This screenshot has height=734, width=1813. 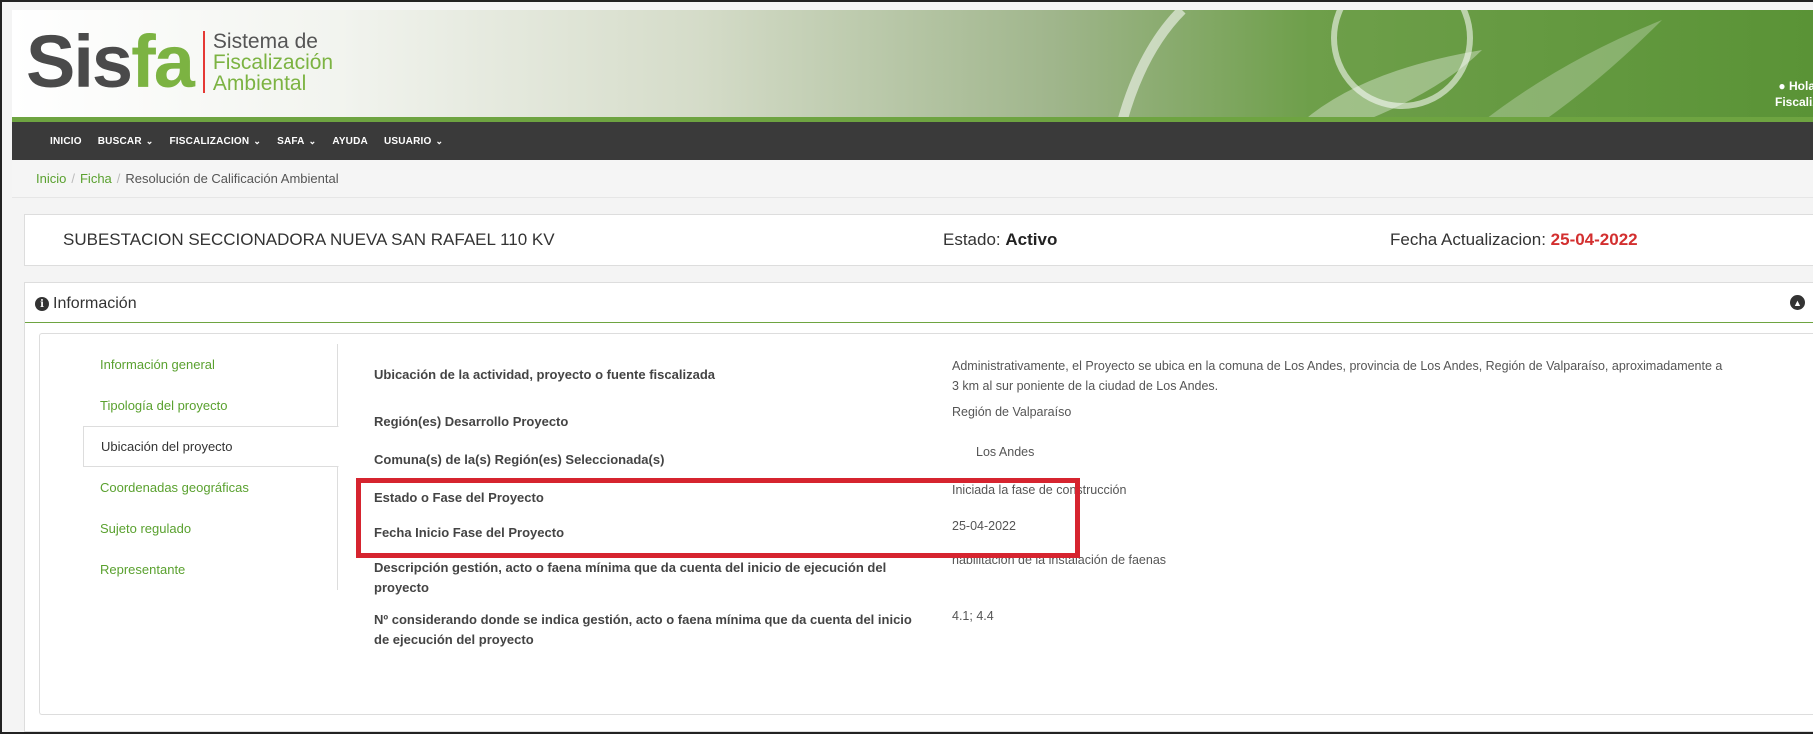 What do you see at coordinates (66, 141) in the screenshot?
I see `nav-inicio: INICIO` at bounding box center [66, 141].